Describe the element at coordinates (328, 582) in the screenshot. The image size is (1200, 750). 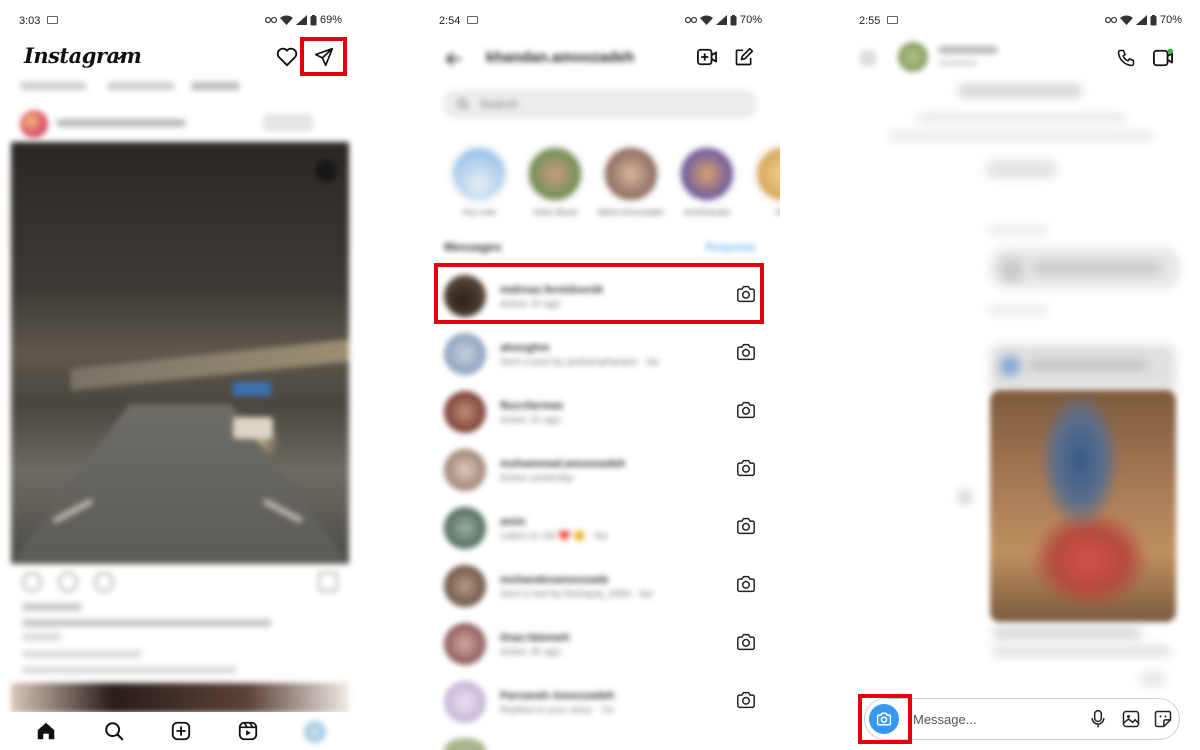
I see `save-icon` at that location.